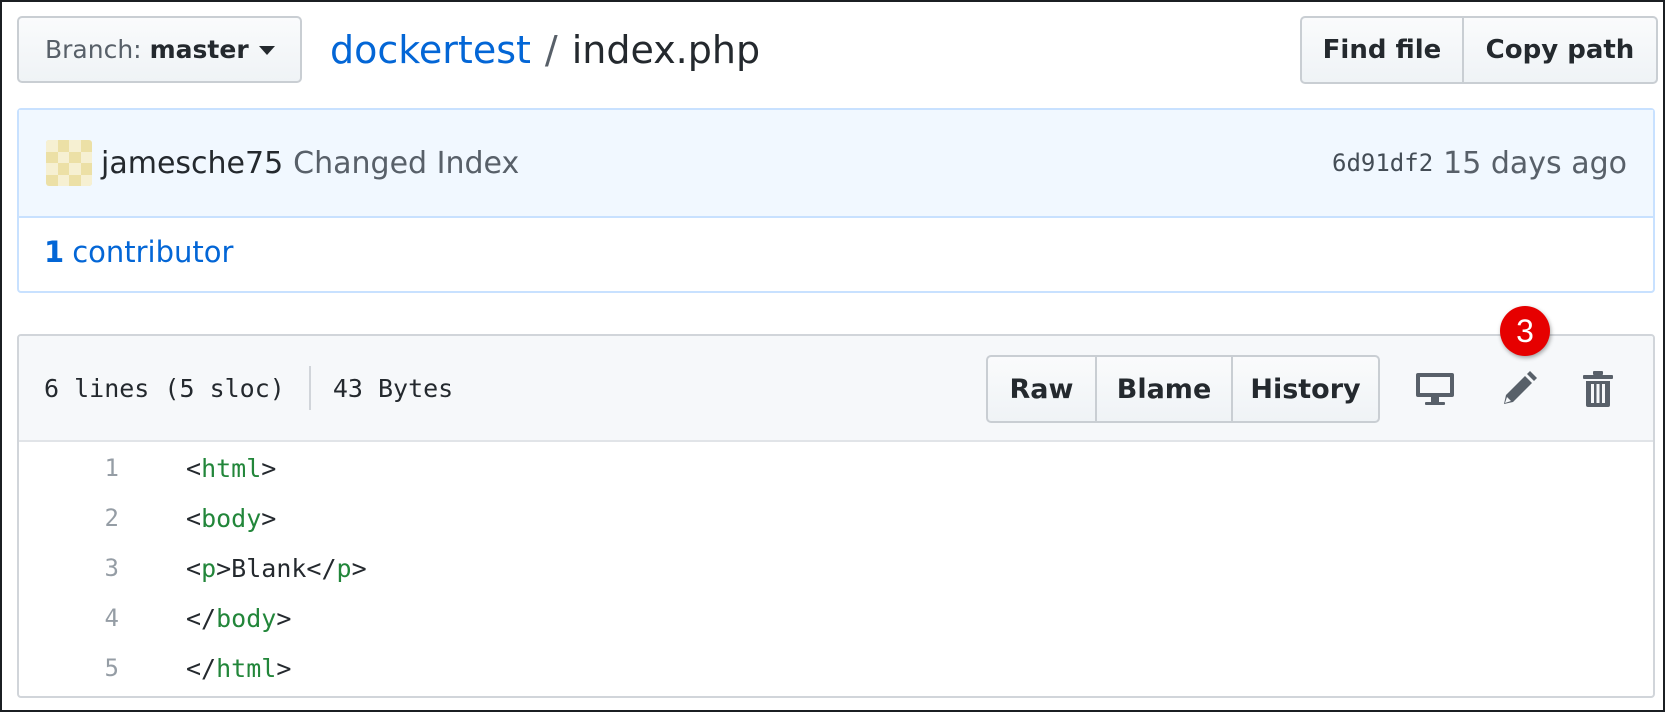 The image size is (1665, 712). I want to click on file-info: 6 lines (5 sloc) 43 Bytes, so click(248, 388).